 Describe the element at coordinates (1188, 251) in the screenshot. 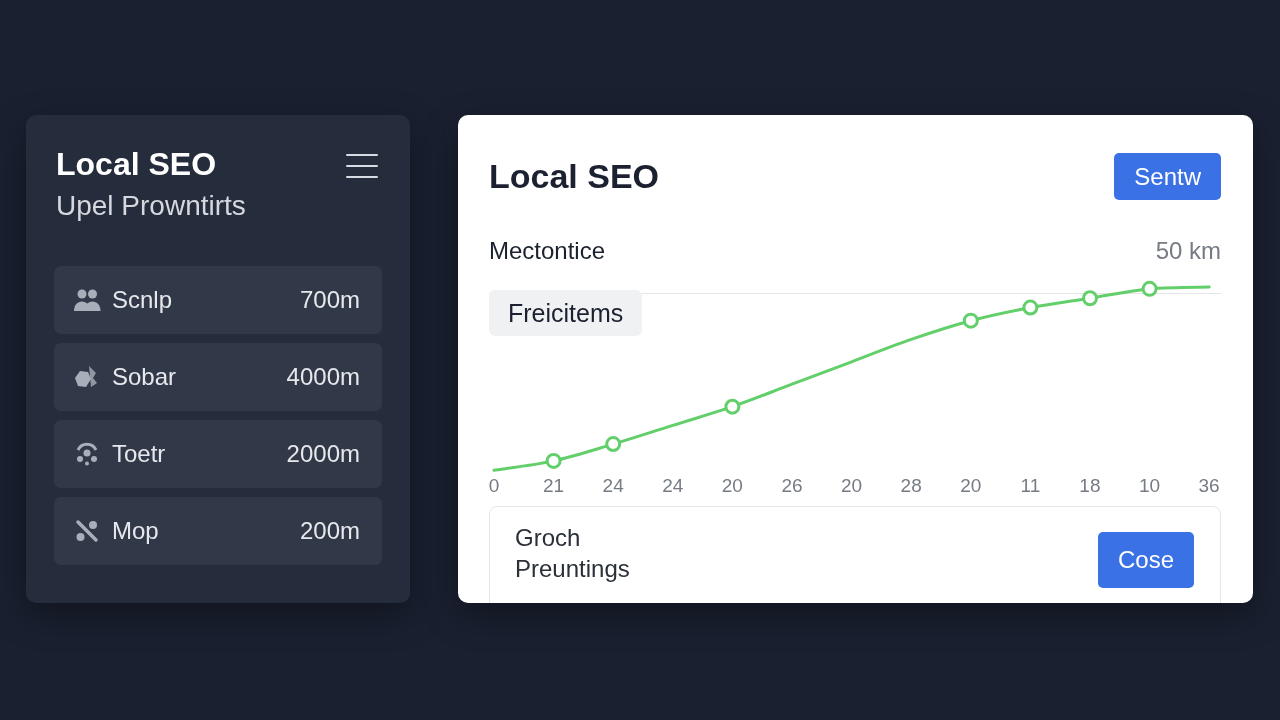

I see `metric-value: 50 km` at that location.